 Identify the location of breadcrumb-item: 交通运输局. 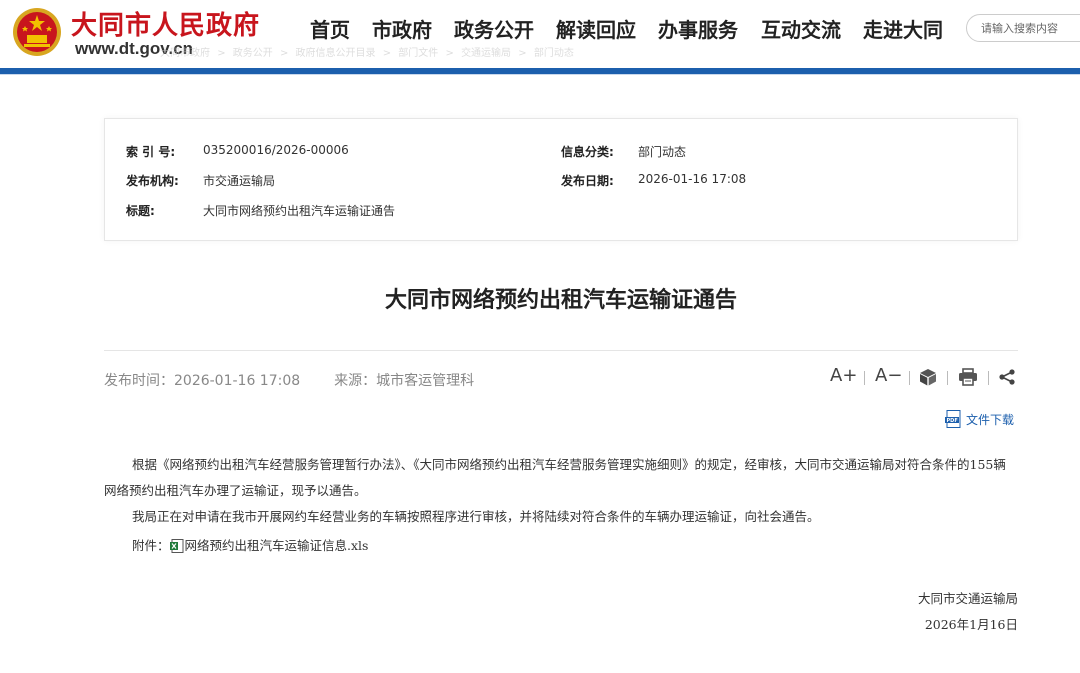
(486, 53).